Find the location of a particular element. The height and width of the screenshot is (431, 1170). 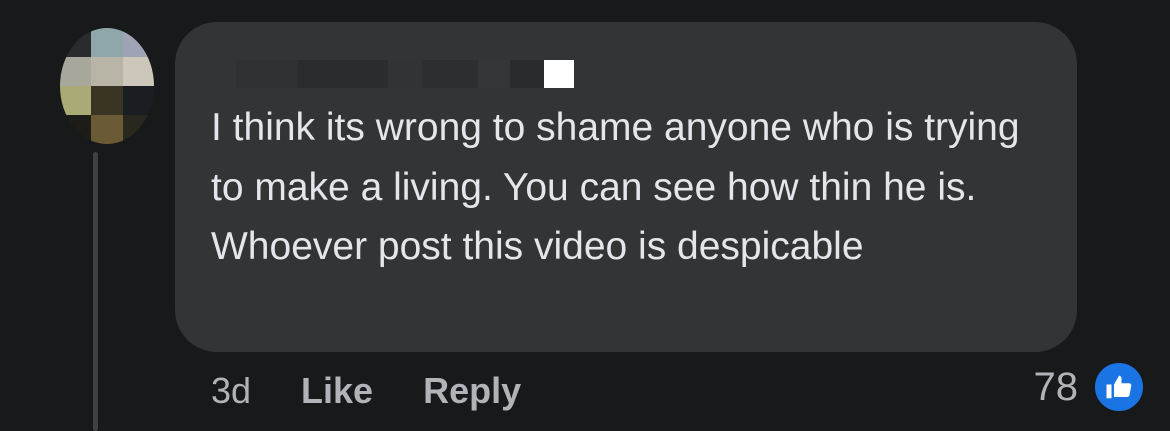

comment-actions: 3d Like Reply is located at coordinates (391, 391).